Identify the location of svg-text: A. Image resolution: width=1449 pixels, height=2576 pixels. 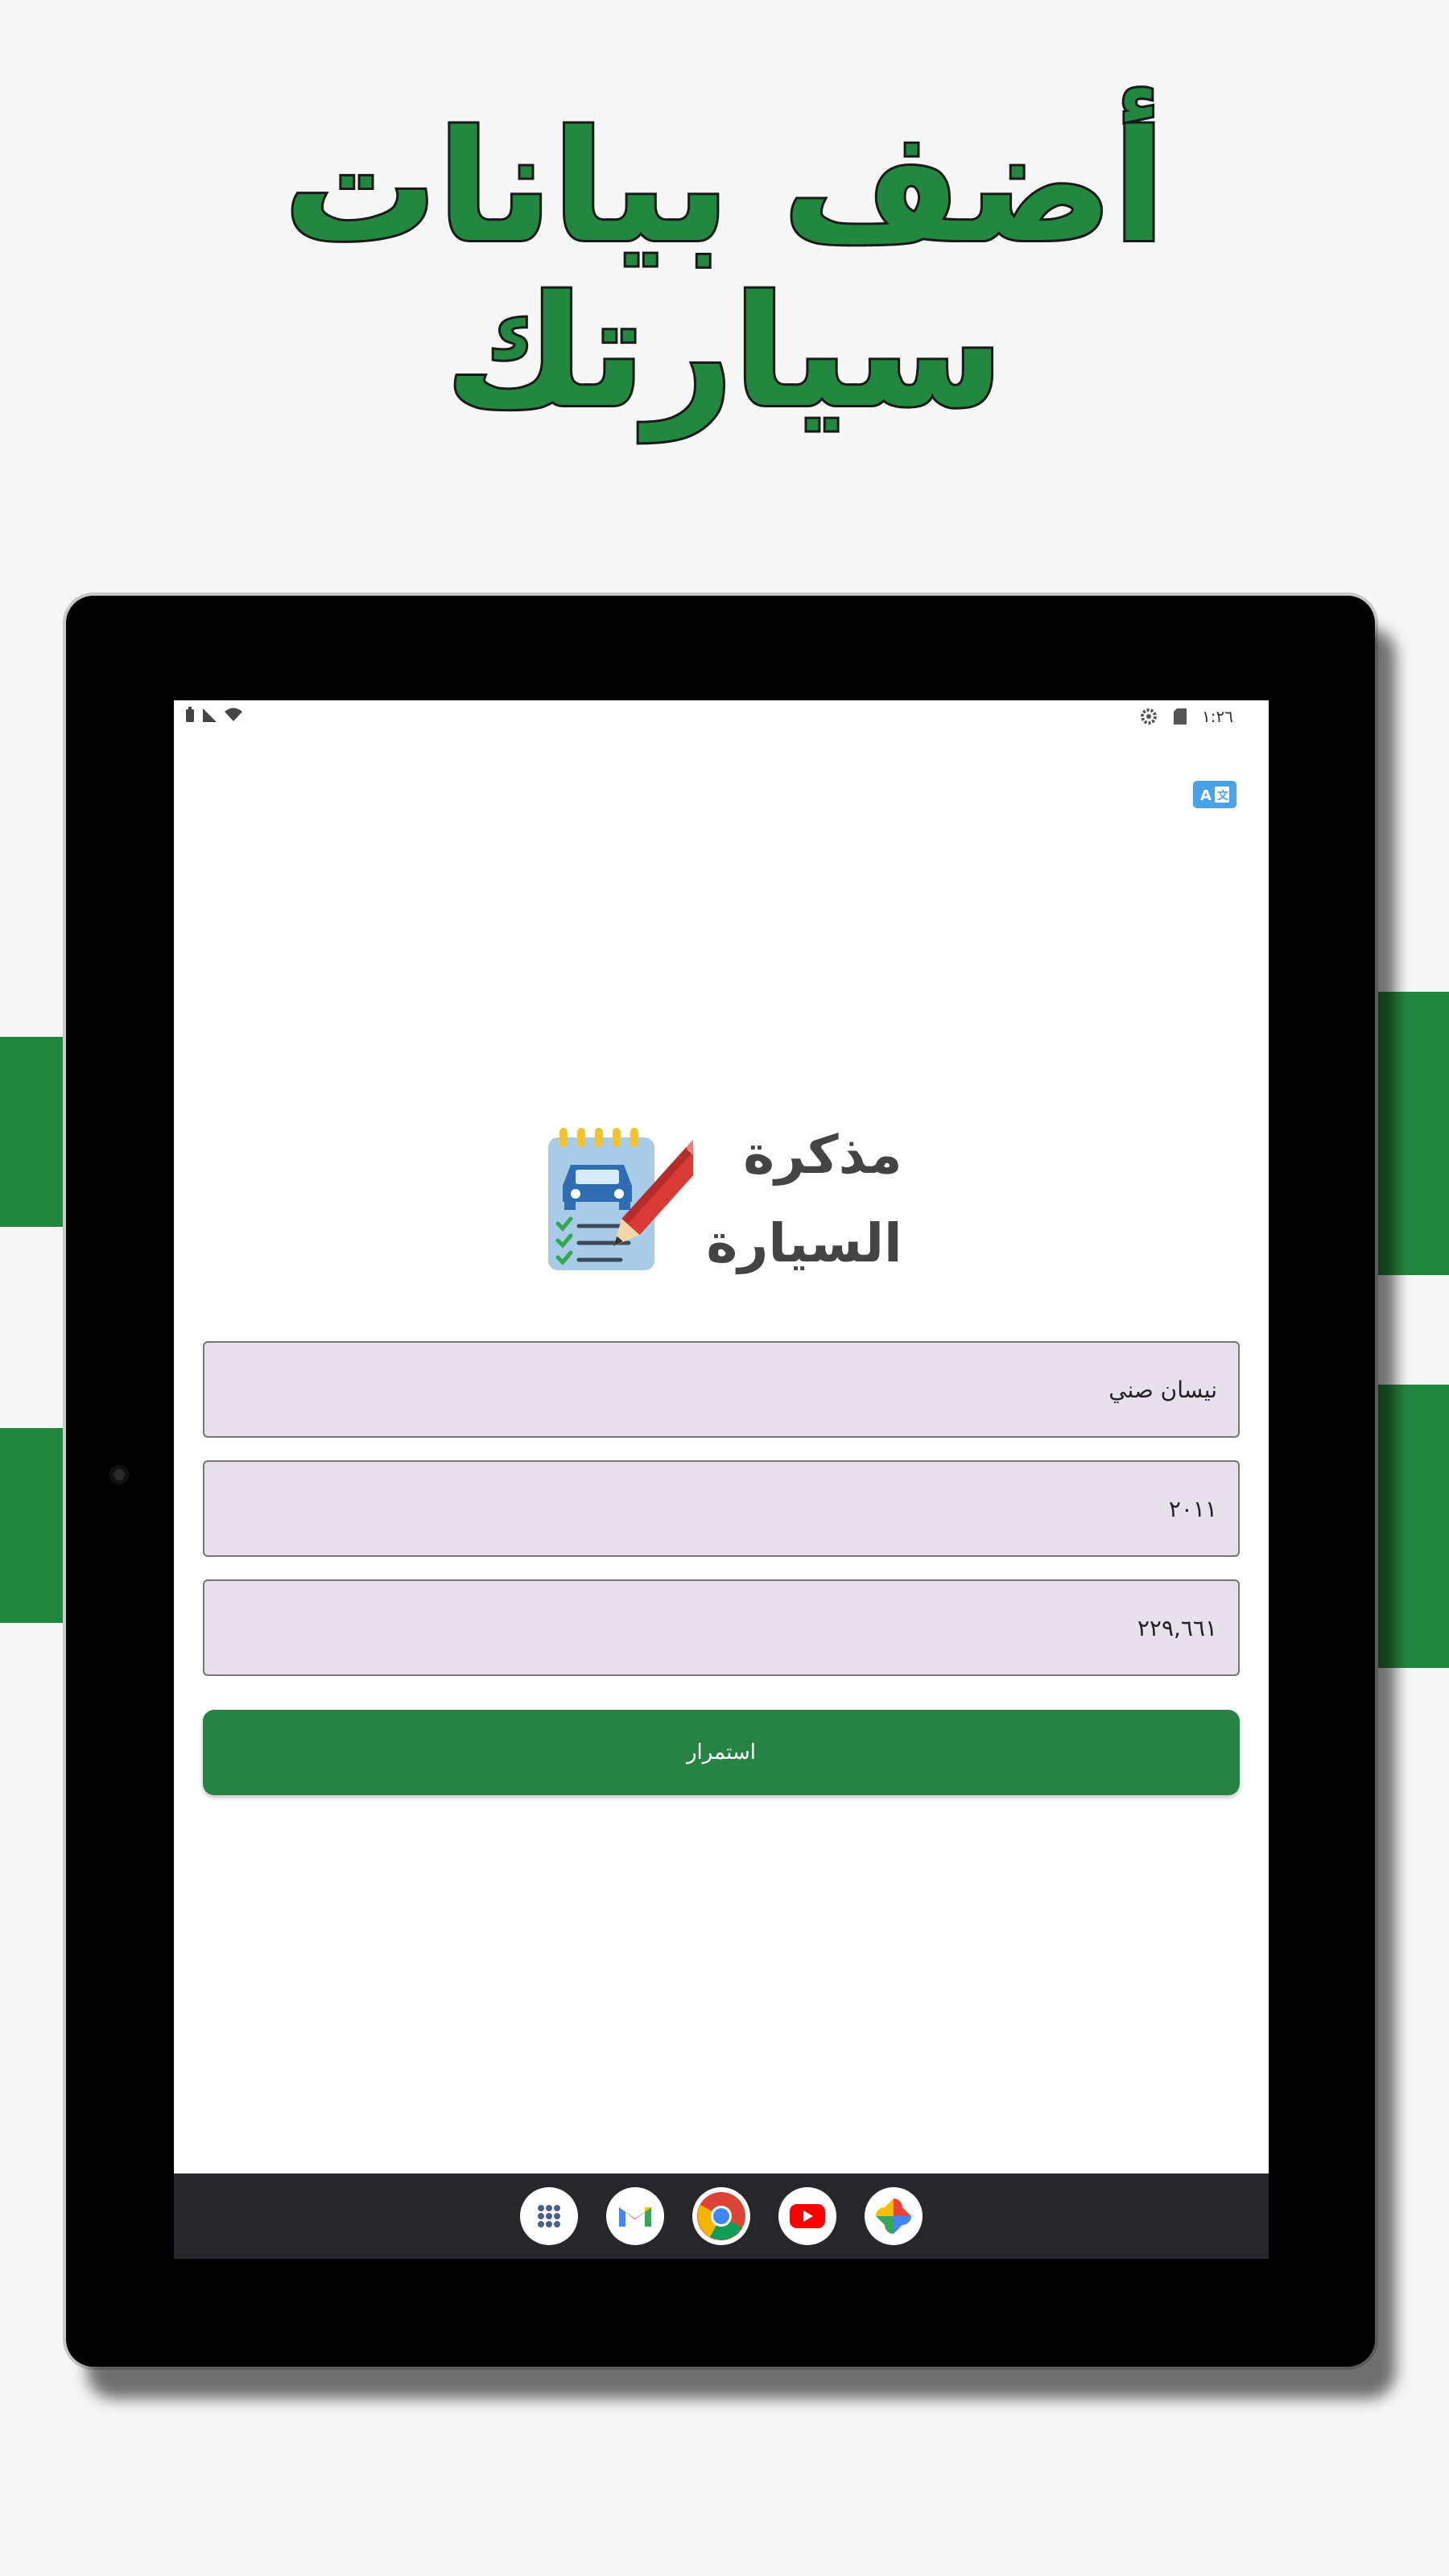
(1206, 795).